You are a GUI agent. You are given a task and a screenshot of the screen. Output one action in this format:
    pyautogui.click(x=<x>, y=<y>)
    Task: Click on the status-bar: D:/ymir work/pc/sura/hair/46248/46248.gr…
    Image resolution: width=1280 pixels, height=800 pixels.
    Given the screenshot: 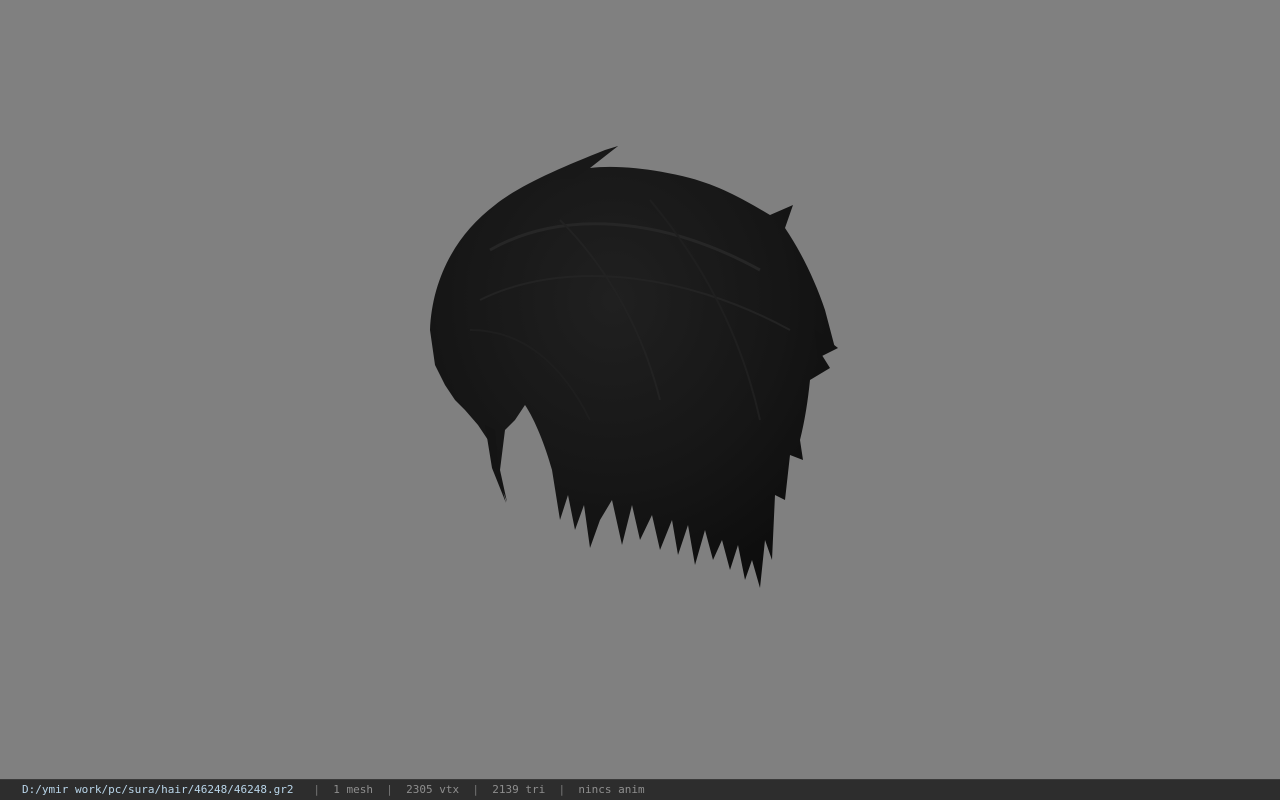 What is the action you would take?
    pyautogui.click(x=640, y=789)
    